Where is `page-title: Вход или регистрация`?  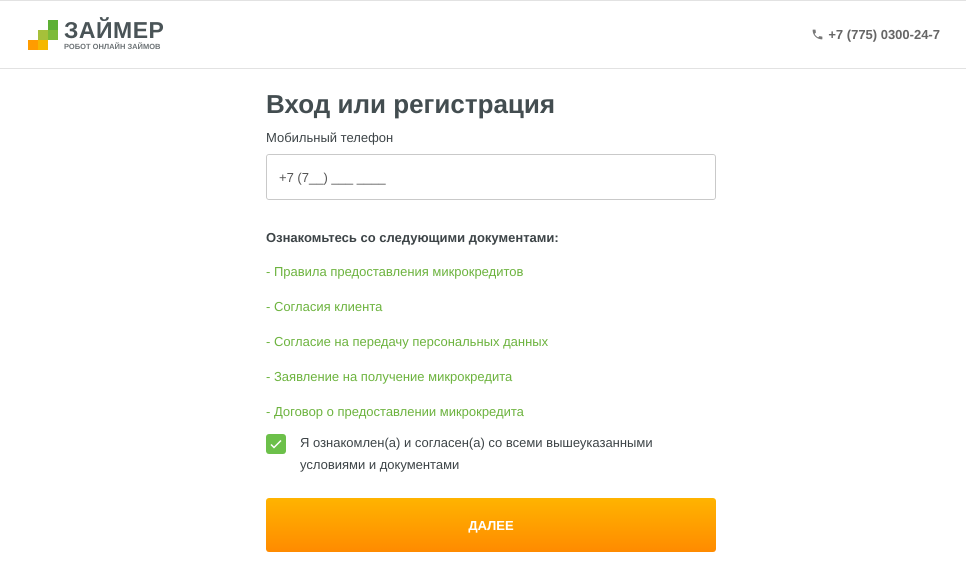 page-title: Вход или регистрация is located at coordinates (411, 104).